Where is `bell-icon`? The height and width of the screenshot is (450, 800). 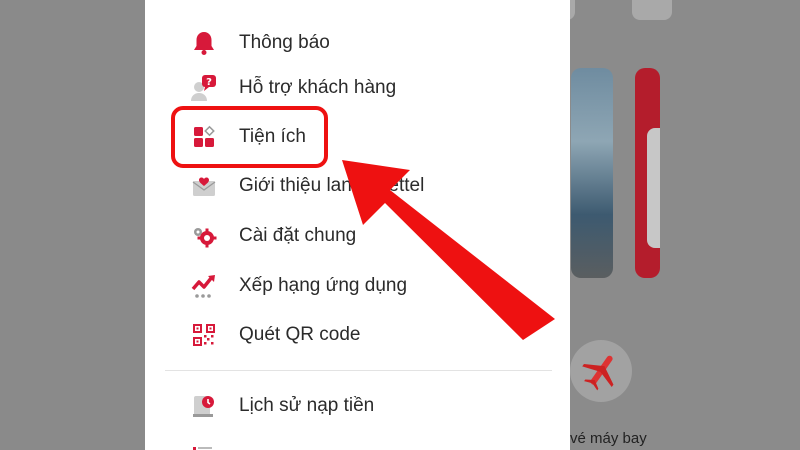 bell-icon is located at coordinates (204, 43).